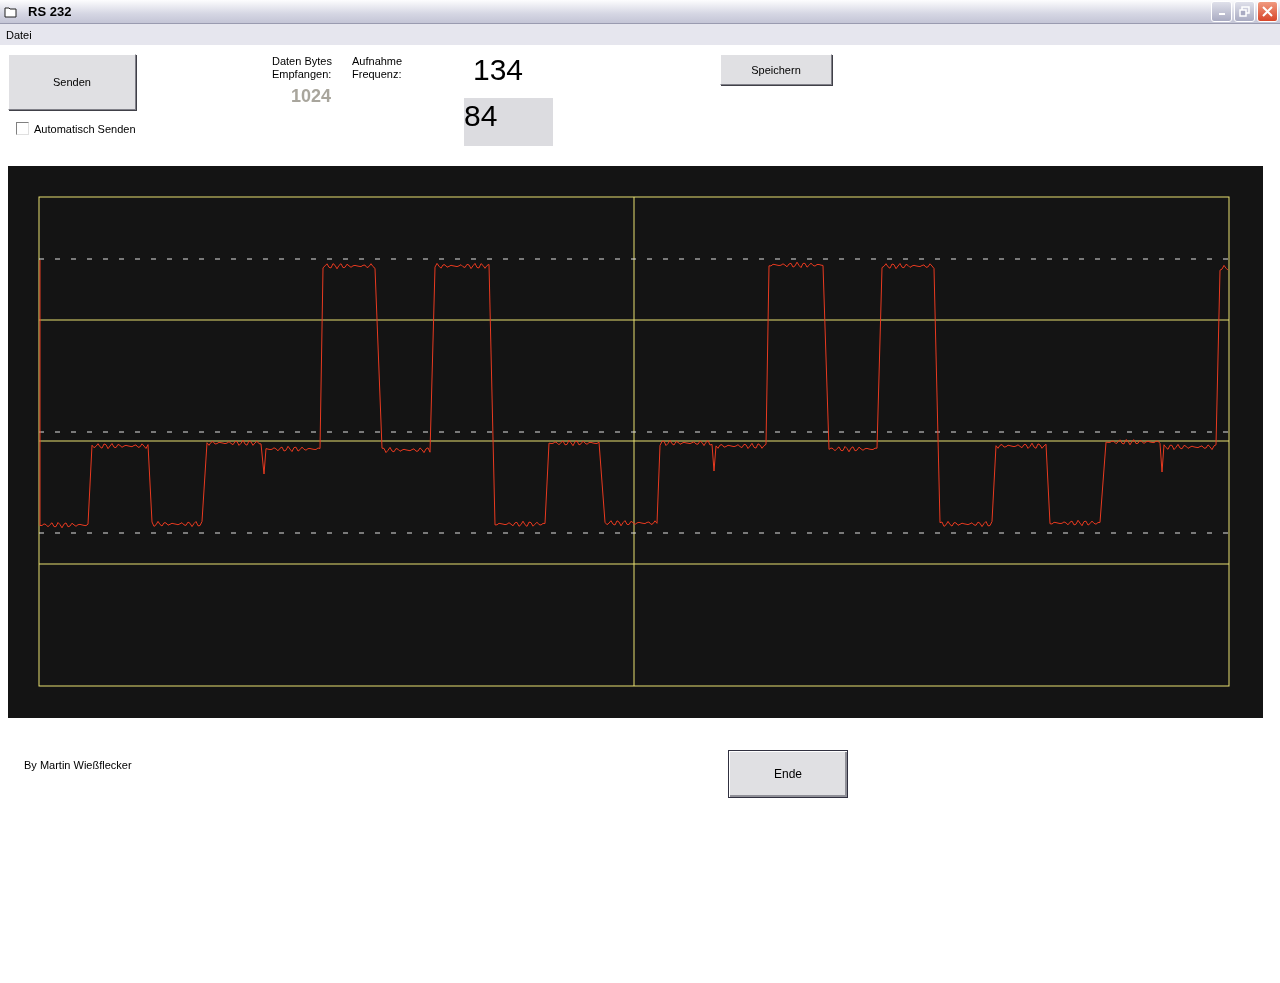 This screenshot has width=1280, height=983. I want to click on restore-icon, so click(1244, 11).